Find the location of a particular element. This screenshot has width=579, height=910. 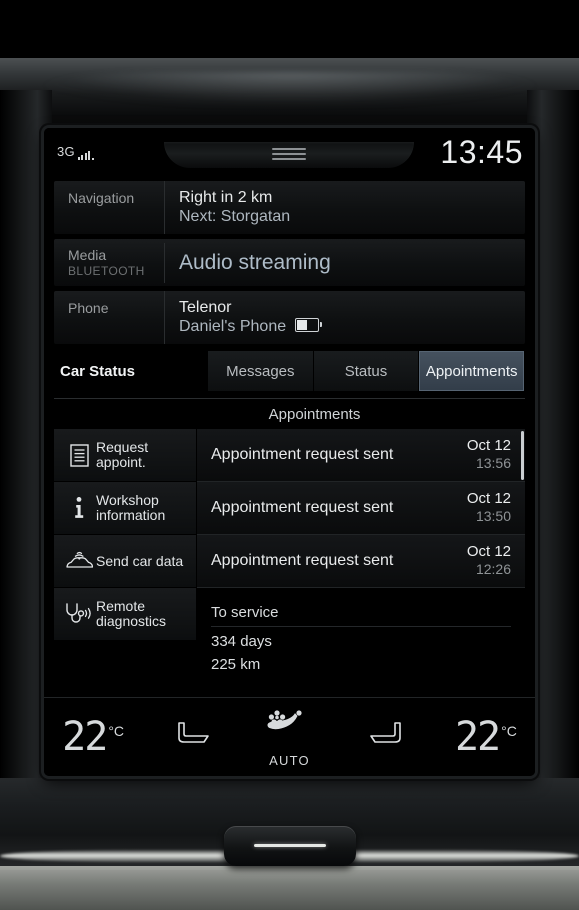

car-status-tabbar: Car Status Messages Status Appointments is located at coordinates (290, 371).